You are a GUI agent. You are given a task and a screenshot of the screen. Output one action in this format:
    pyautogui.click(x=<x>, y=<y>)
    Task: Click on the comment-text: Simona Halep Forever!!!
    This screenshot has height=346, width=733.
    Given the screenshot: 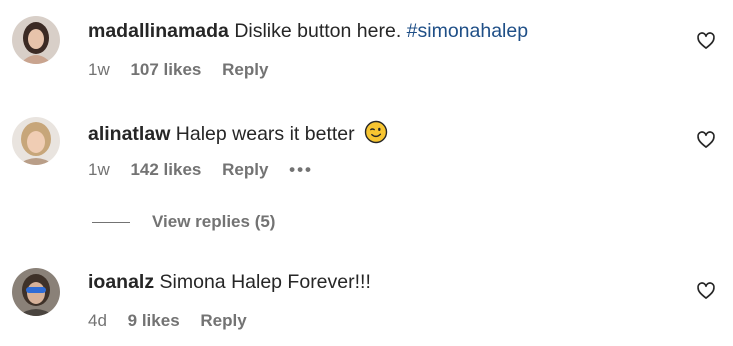 What is the action you would take?
    pyautogui.click(x=265, y=282)
    